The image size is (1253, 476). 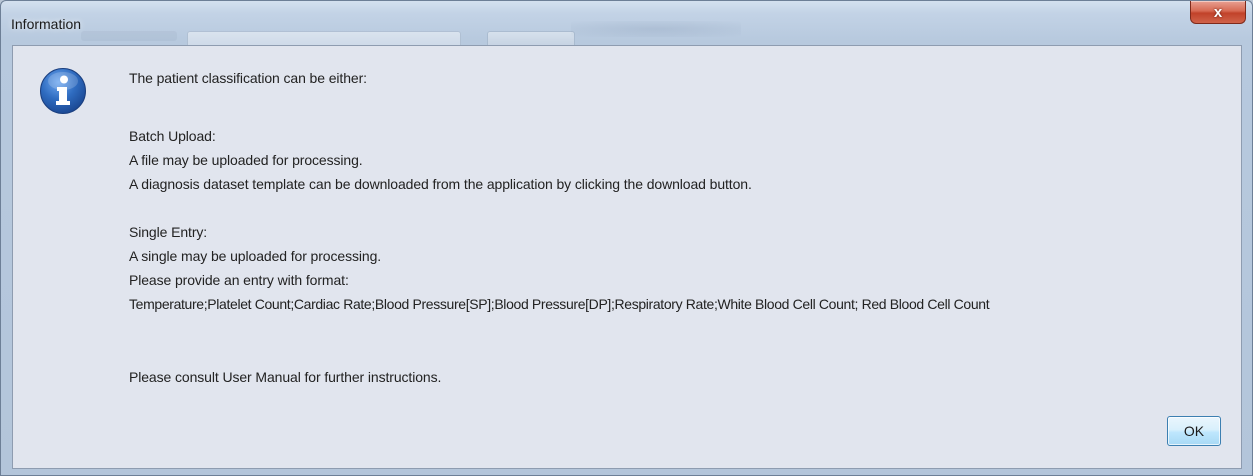 I want to click on batch-upload-heading: Batch Upload:, so click(x=172, y=136).